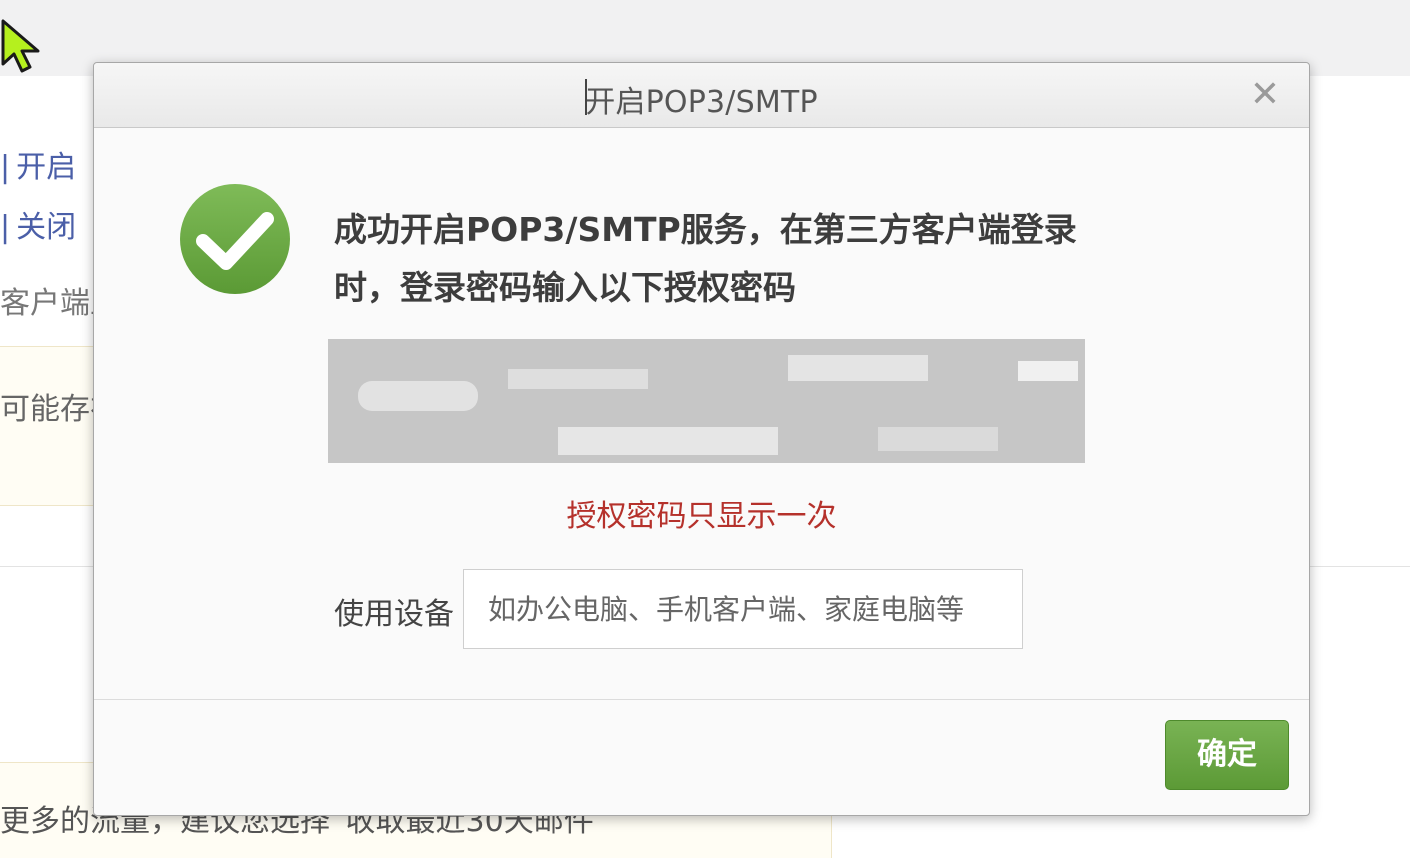 The height and width of the screenshot is (858, 1410). Describe the element at coordinates (706, 401) in the screenshot. I see `authorization-code-redacted` at that location.